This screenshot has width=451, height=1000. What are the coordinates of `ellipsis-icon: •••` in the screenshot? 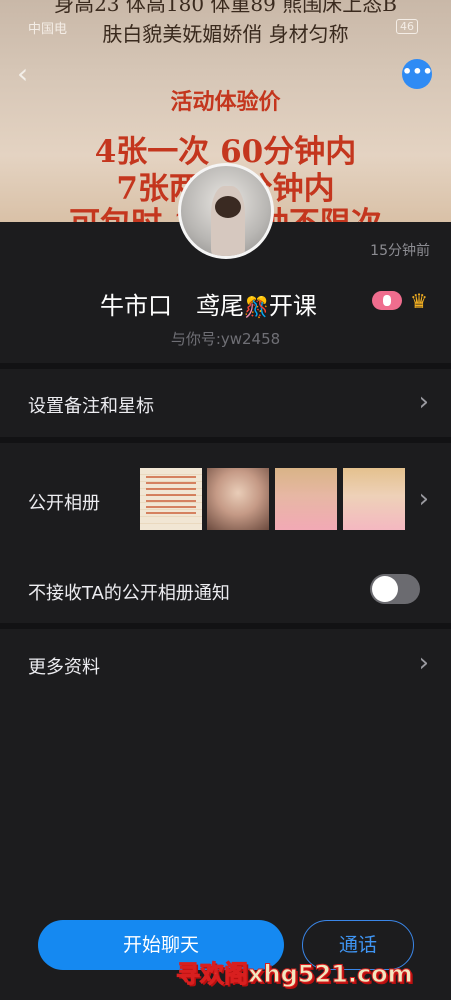 It's located at (417, 71).